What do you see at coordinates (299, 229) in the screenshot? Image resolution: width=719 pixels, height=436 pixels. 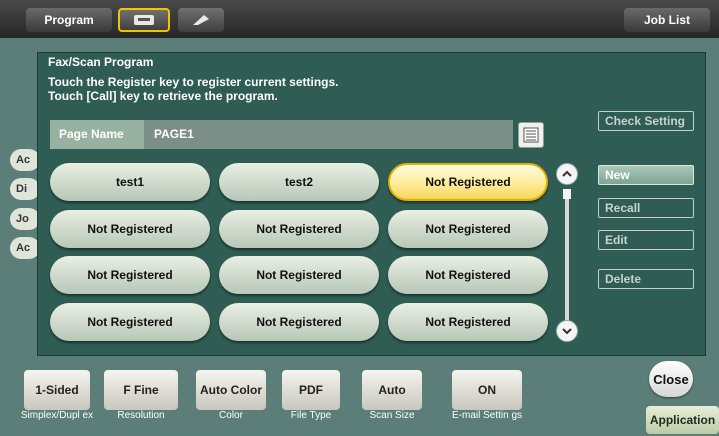 I see `program-slot-5: Not Registered` at bounding box center [299, 229].